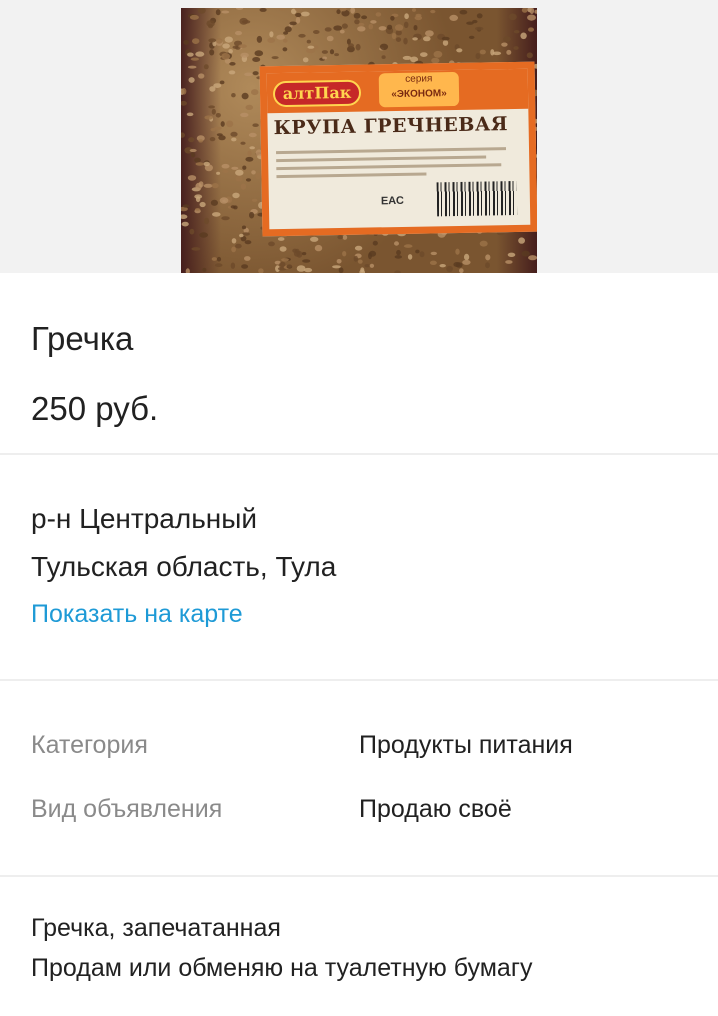 This screenshot has width=718, height=1016. I want to click on package-label-header: алтПак серия «ЭКОНОМ», so click(397, 91).